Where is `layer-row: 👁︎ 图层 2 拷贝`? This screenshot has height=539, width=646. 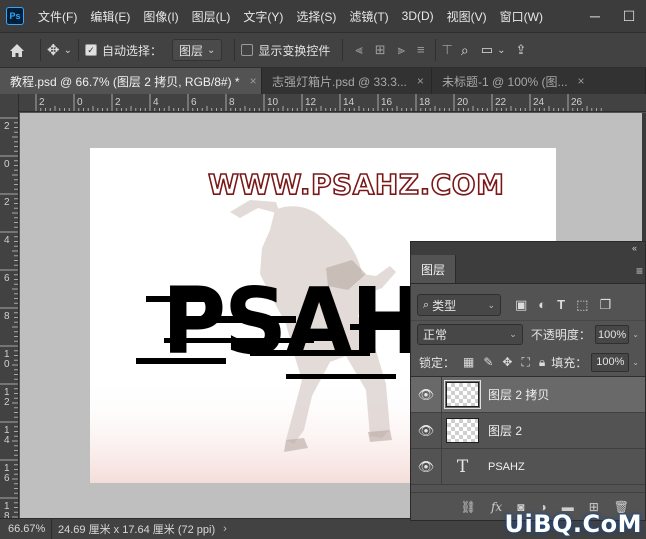
layer-row: 👁︎ 图层 2 拷贝 is located at coordinates (528, 394).